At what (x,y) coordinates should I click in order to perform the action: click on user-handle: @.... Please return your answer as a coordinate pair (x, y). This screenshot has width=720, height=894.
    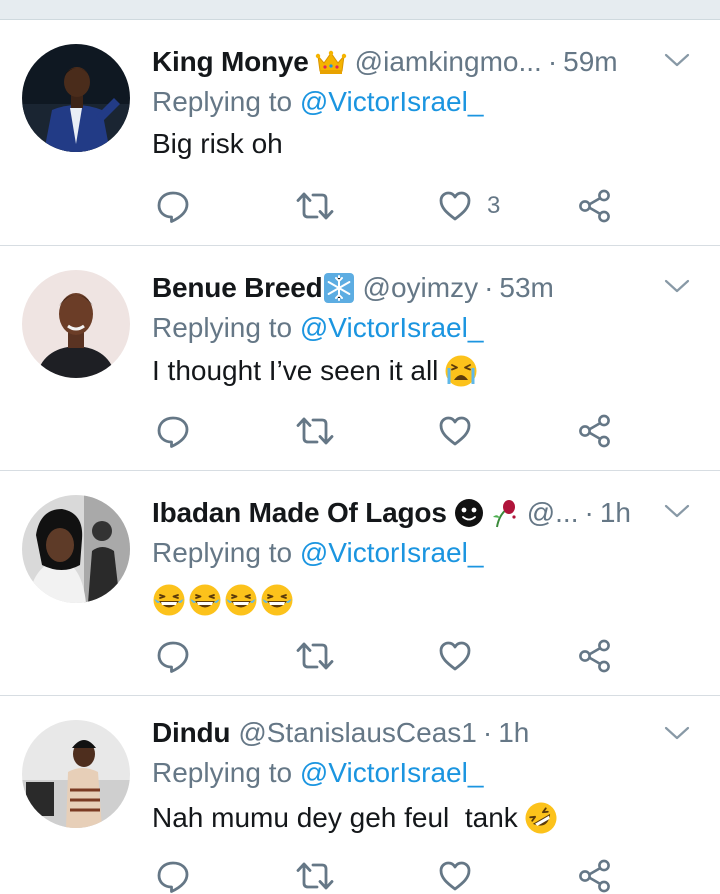
    Looking at the image, I should click on (553, 513).